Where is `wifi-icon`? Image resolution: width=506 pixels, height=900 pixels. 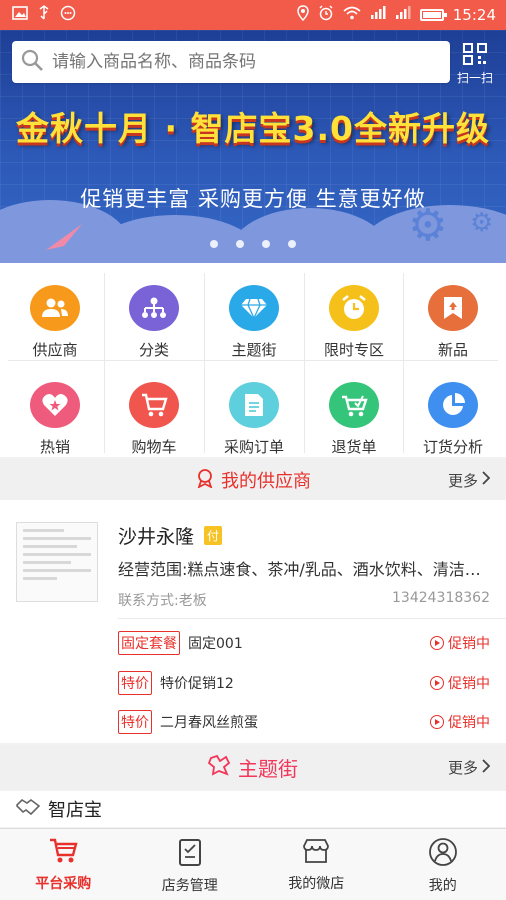
wifi-icon is located at coordinates (352, 15).